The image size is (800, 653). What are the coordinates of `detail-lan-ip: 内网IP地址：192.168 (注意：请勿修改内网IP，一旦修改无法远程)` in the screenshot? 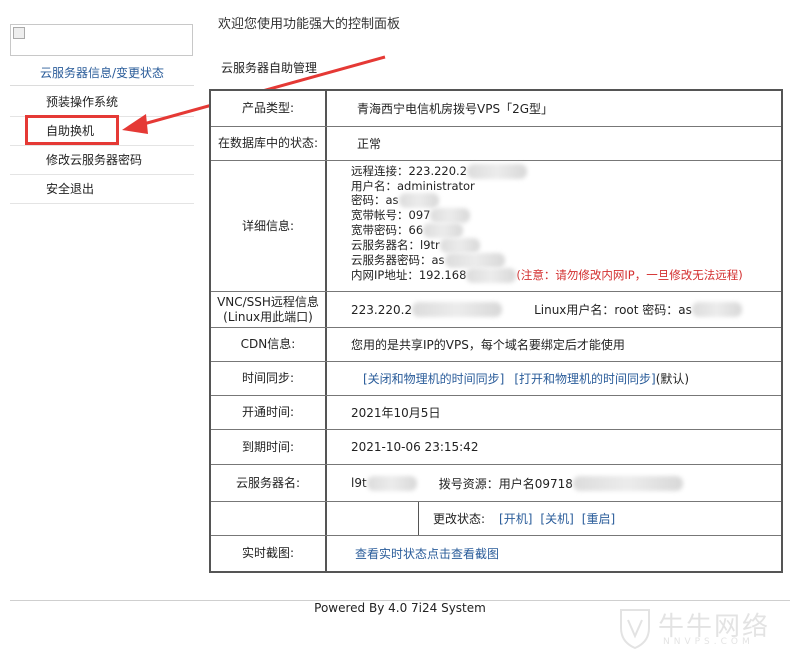 It's located at (547, 275).